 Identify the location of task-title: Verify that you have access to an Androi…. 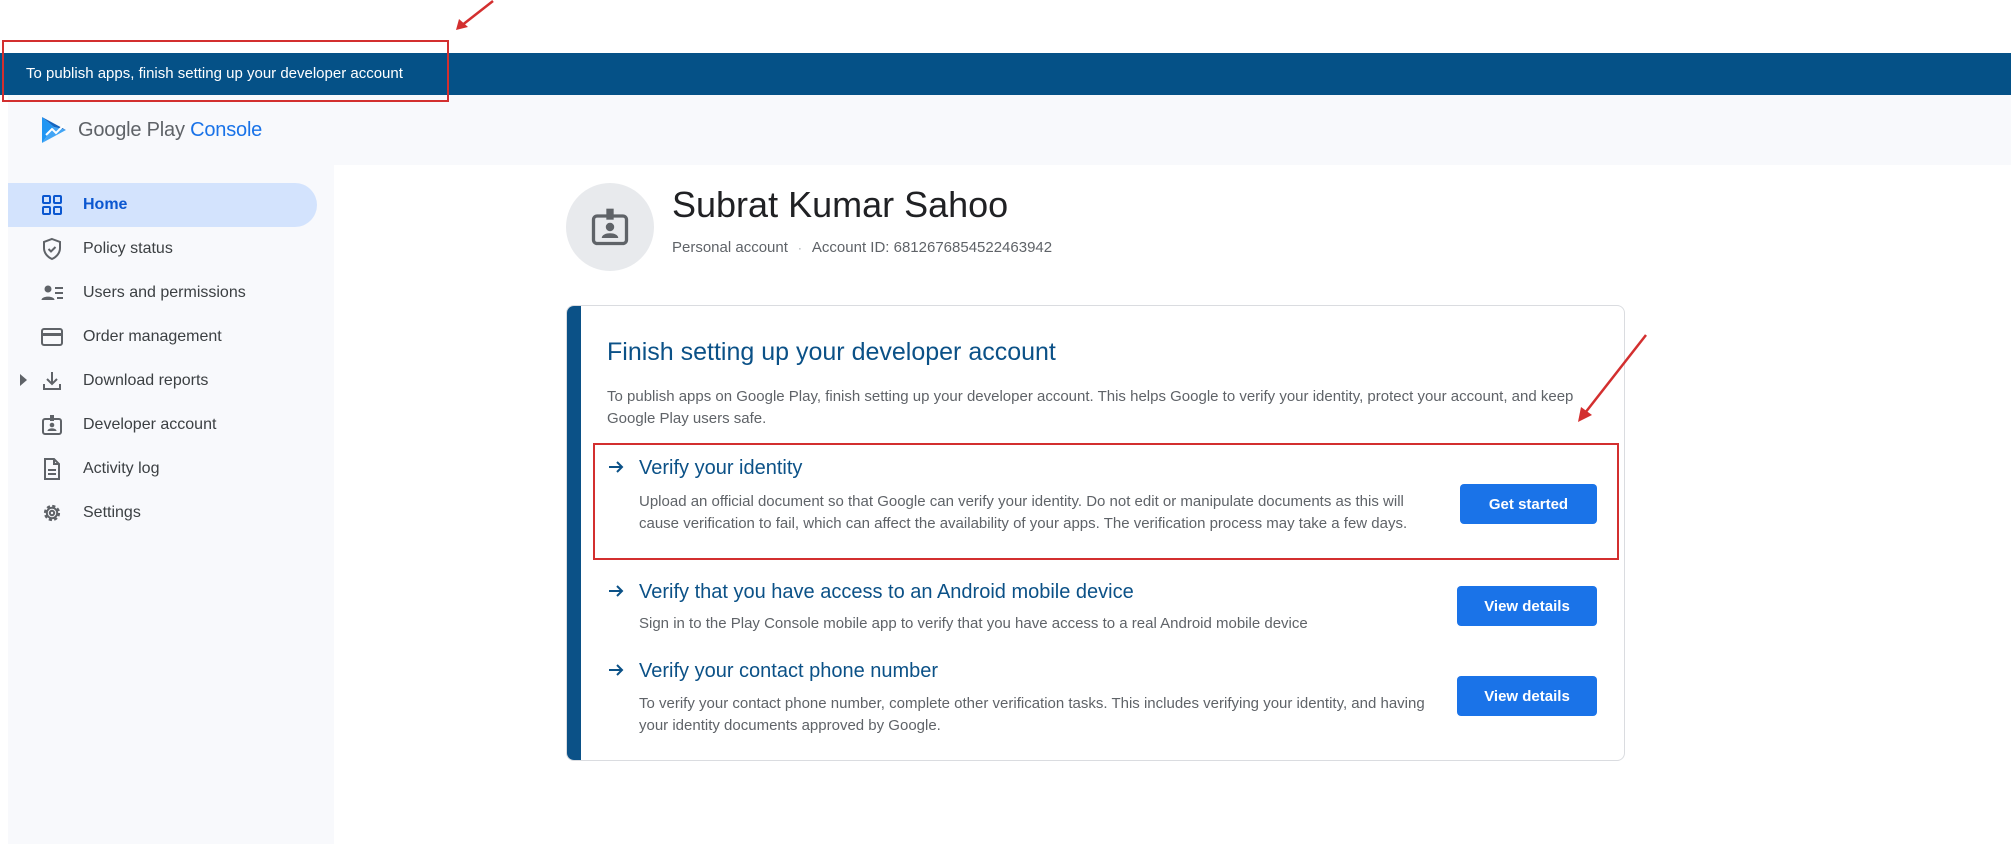
(886, 592).